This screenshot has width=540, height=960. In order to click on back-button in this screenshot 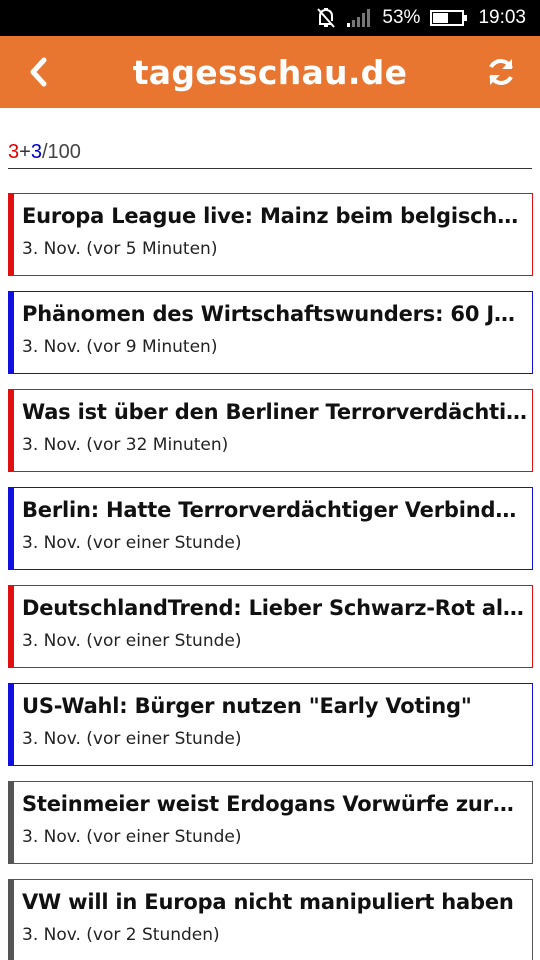, I will do `click(38, 72)`.